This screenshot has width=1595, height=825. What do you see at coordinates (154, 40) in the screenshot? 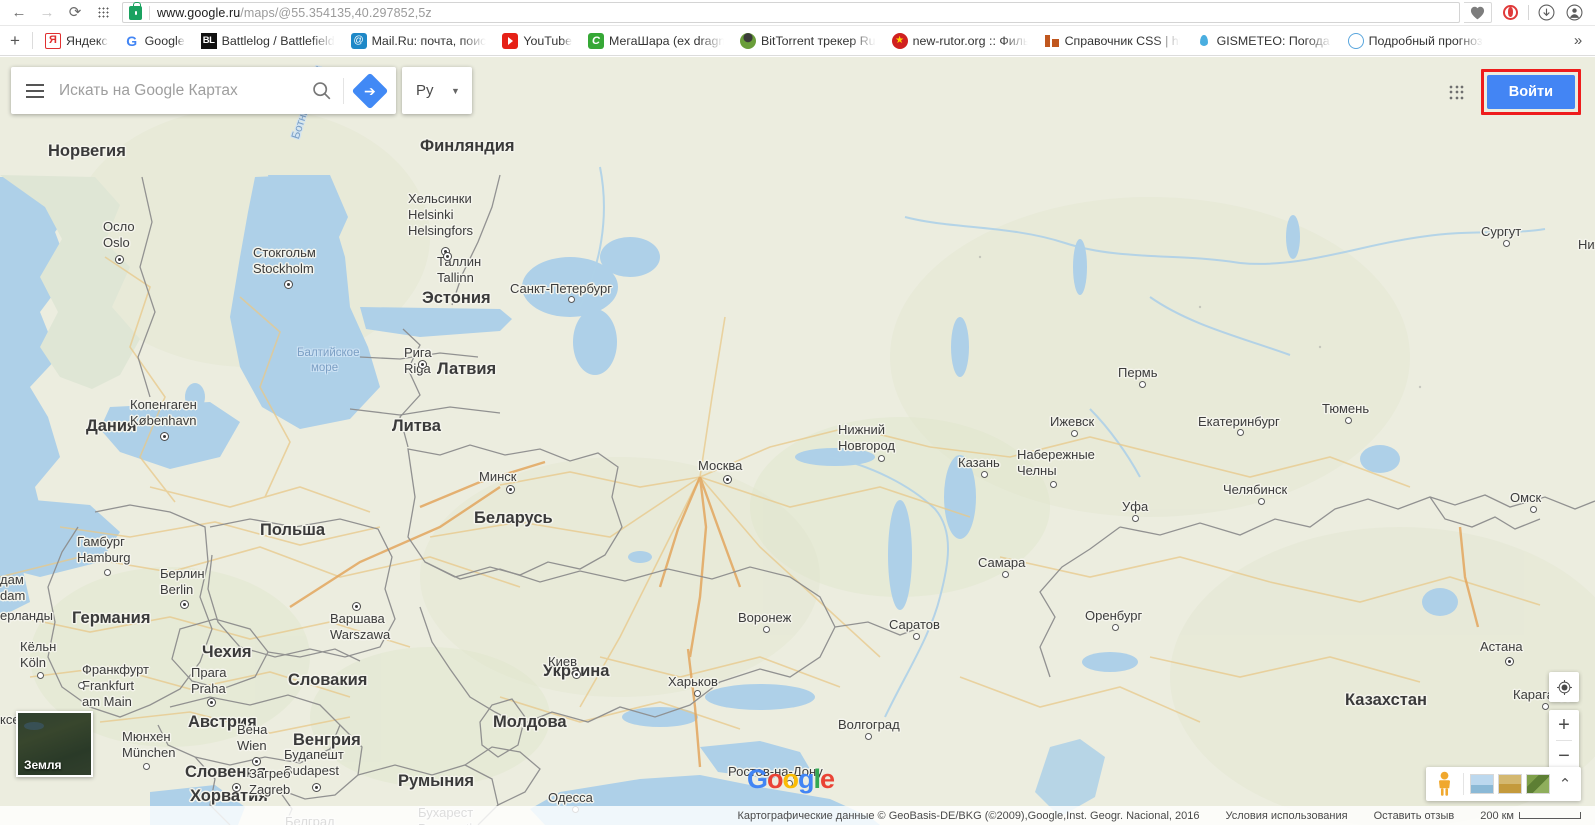
I see `bookmark-google: G Google` at bounding box center [154, 40].